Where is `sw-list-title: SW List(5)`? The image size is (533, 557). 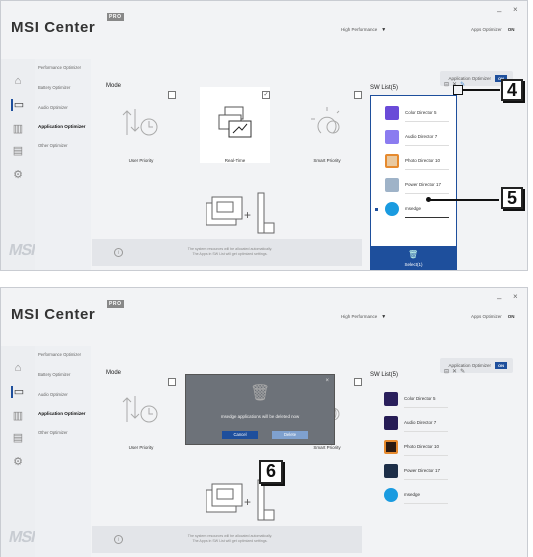 sw-list-title: SW List(5) is located at coordinates (384, 375).